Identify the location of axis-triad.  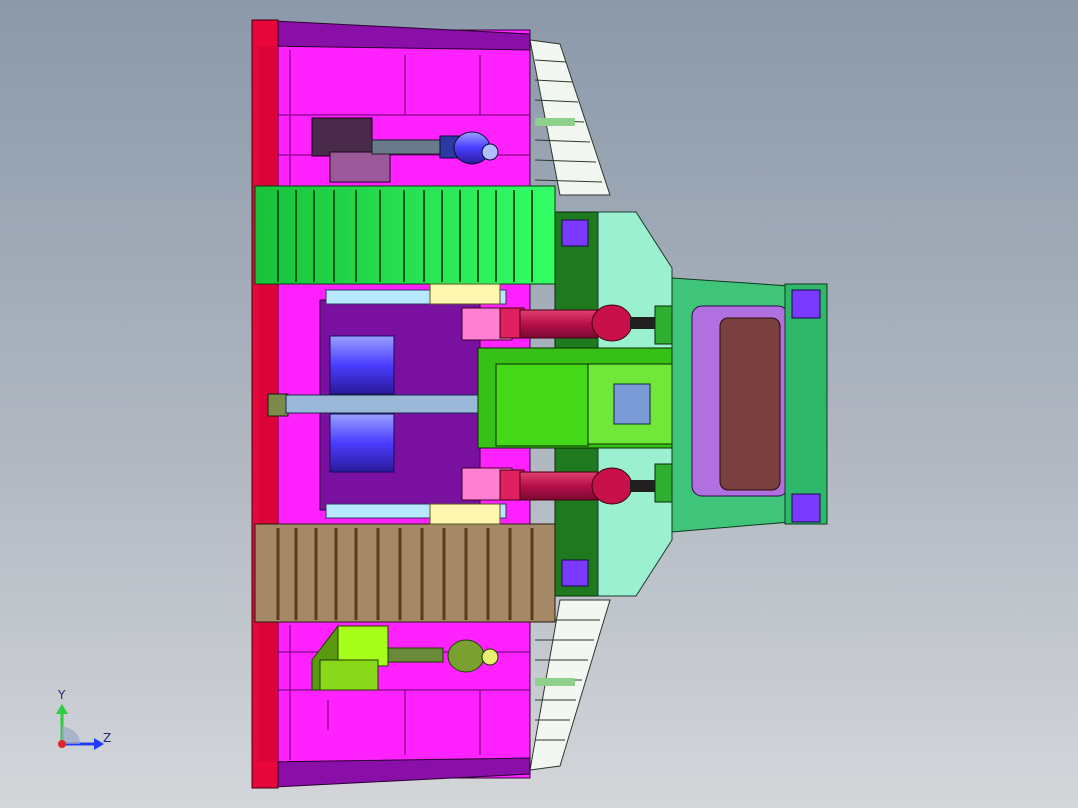
(80, 727).